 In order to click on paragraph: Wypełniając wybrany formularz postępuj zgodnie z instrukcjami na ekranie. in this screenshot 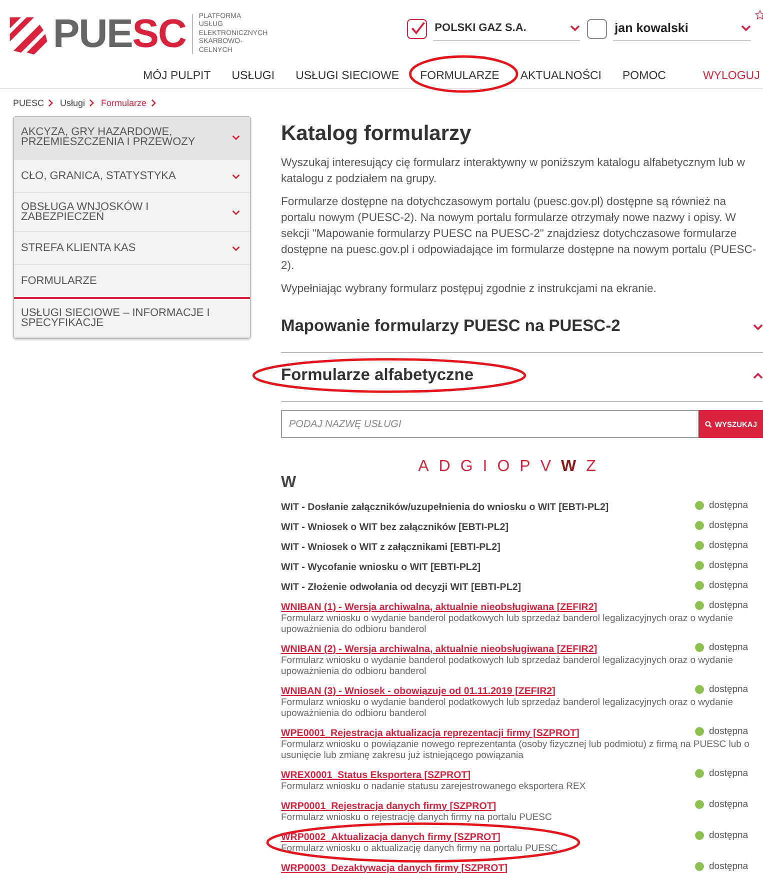, I will do `click(469, 289)`.